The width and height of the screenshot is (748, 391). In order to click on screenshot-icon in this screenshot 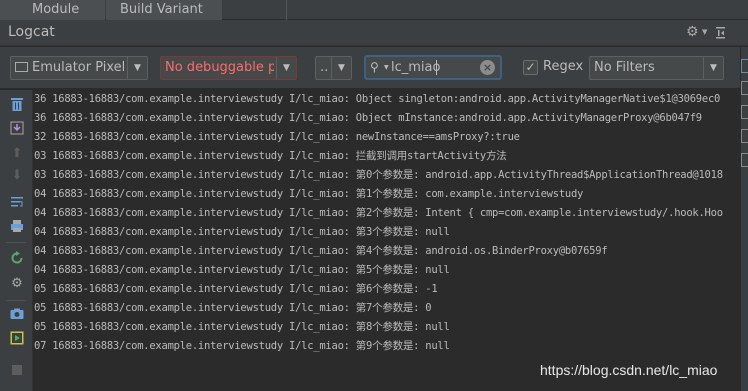, I will do `click(17, 314)`.